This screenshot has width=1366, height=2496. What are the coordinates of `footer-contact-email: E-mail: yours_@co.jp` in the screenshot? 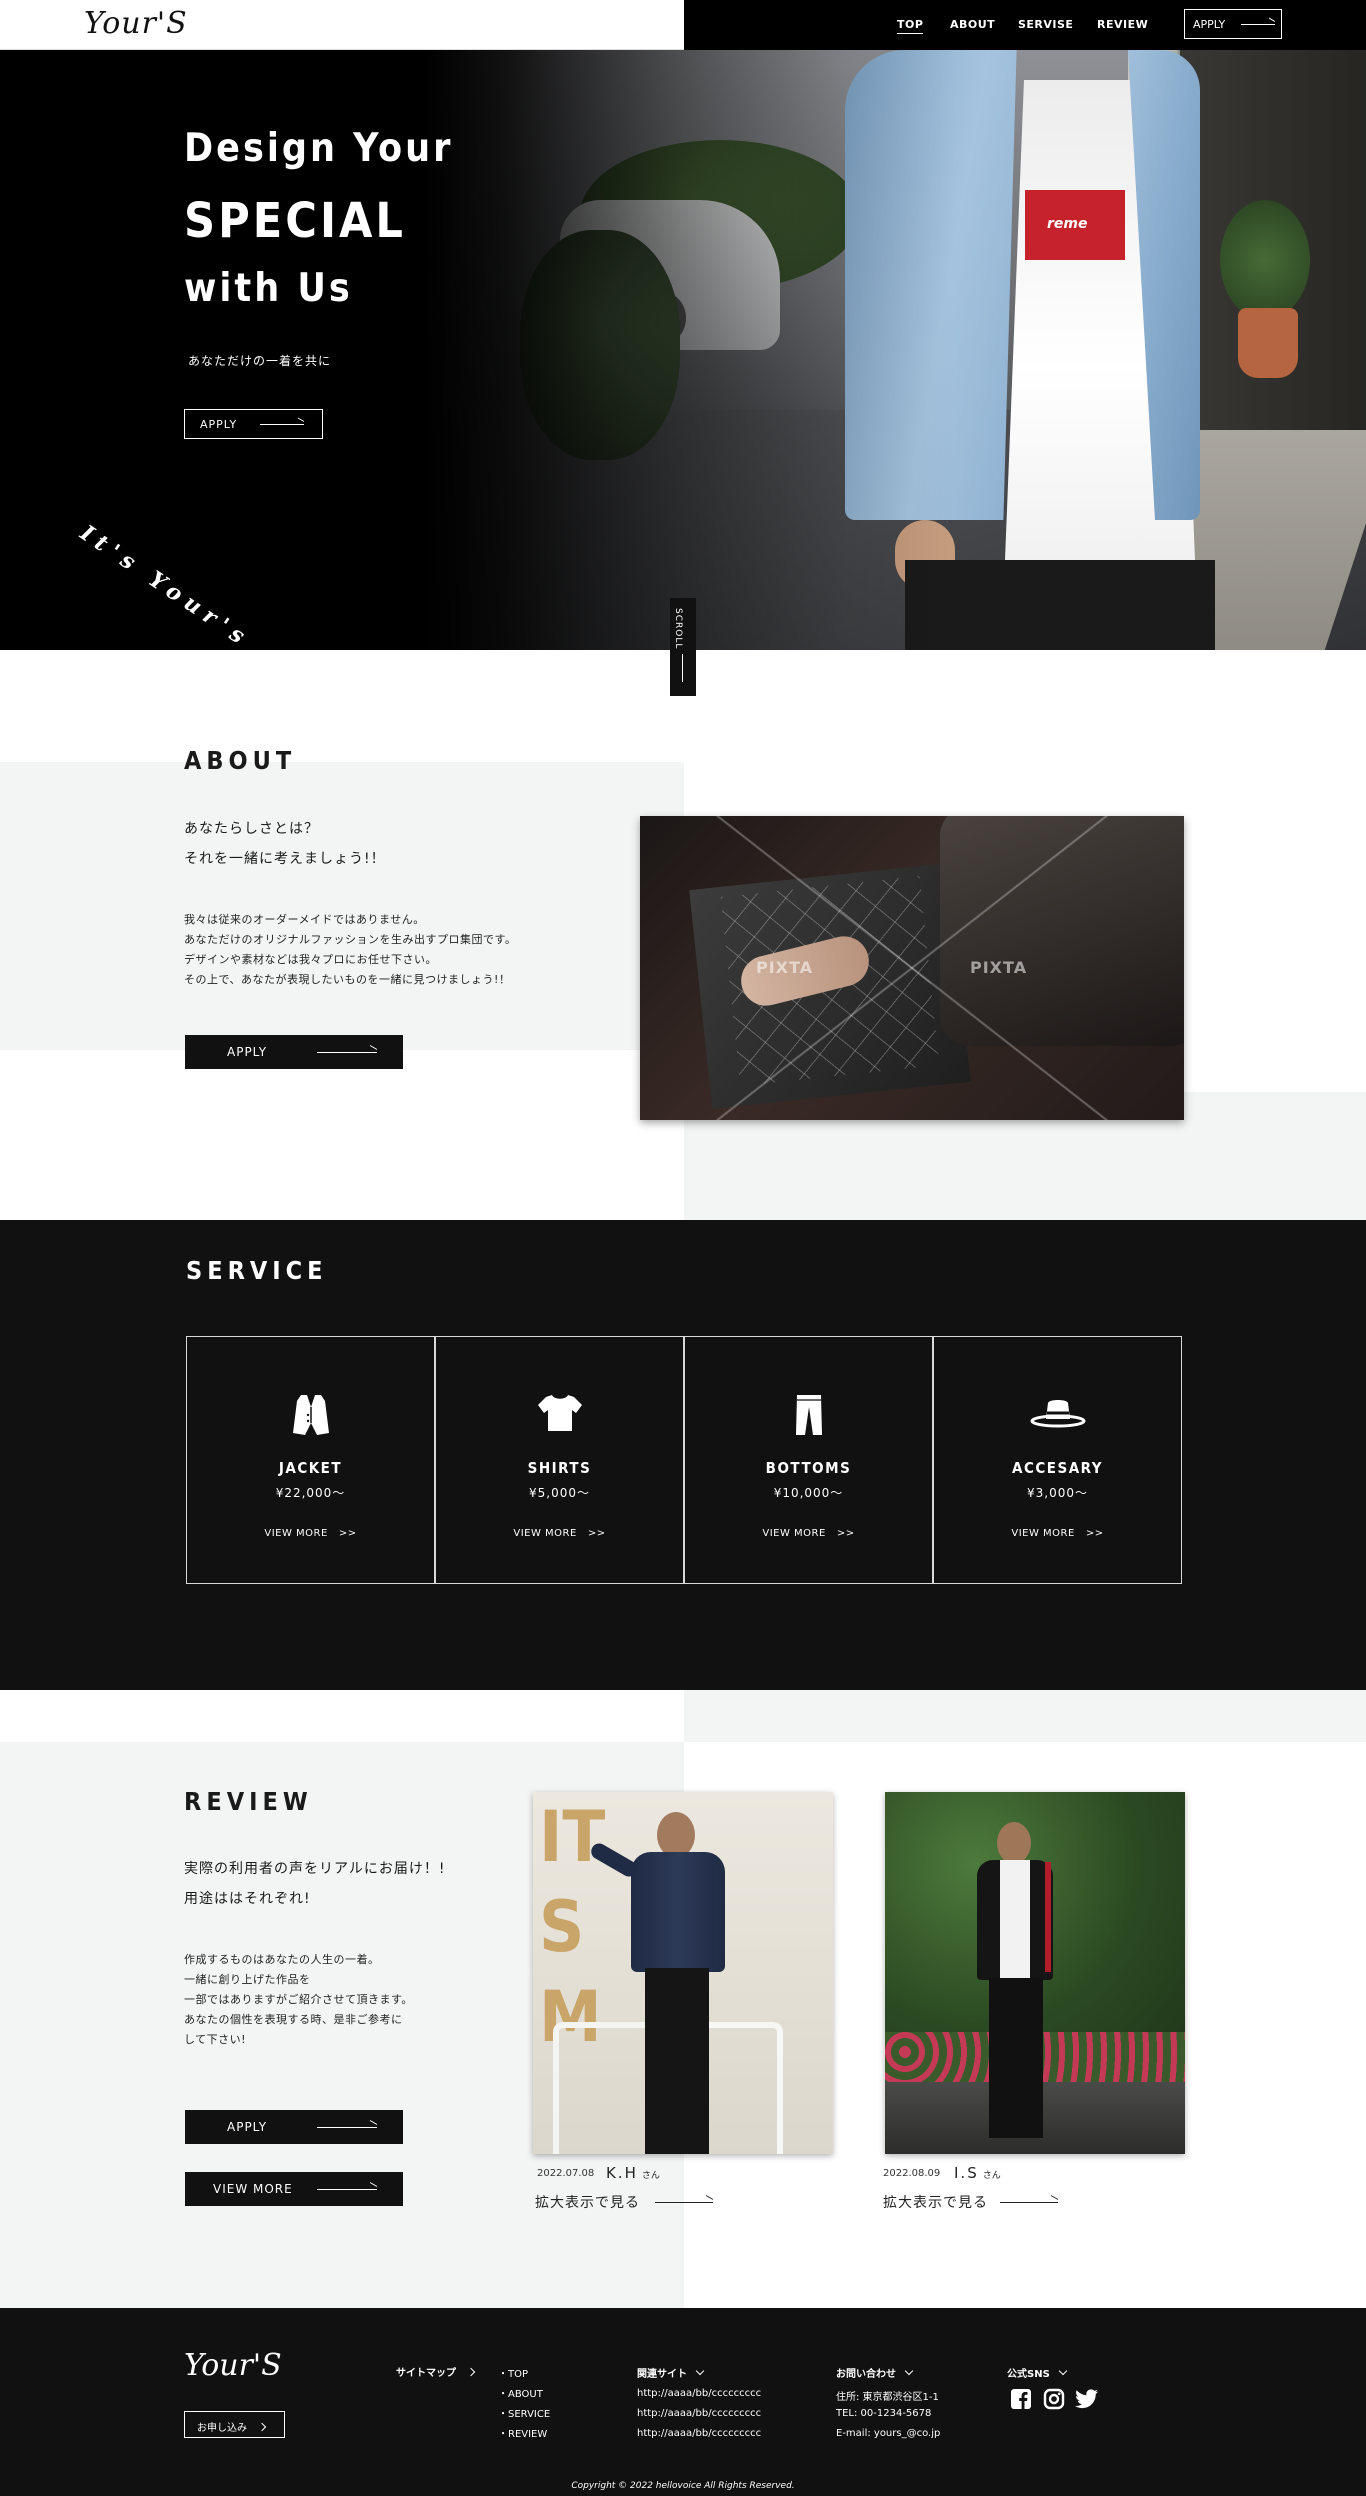 It's located at (888, 2433).